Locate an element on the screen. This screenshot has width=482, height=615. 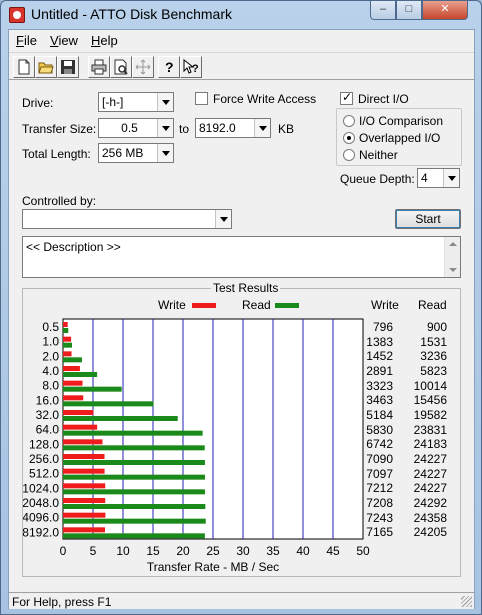
print-preview-icon is located at coordinates (121, 67).